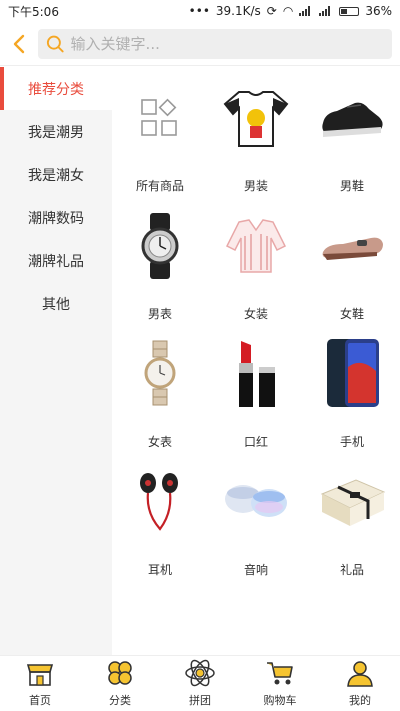  I want to click on back-button, so click(19, 44).